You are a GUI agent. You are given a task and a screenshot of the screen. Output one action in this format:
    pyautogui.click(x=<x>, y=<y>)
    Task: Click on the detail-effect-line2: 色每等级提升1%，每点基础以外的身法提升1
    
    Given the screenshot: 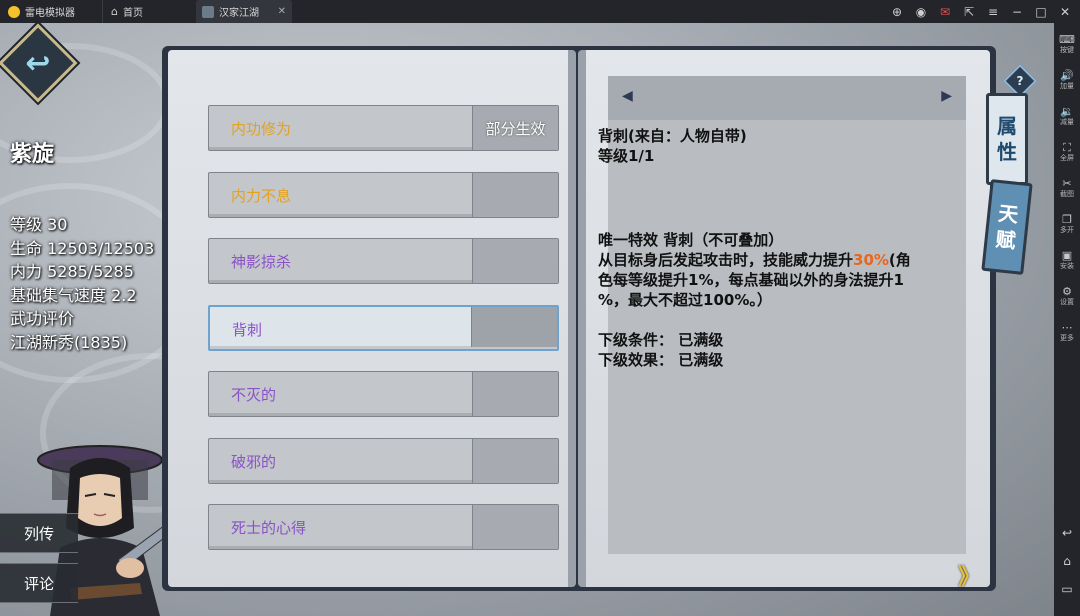 What is the action you would take?
    pyautogui.click(x=751, y=280)
    